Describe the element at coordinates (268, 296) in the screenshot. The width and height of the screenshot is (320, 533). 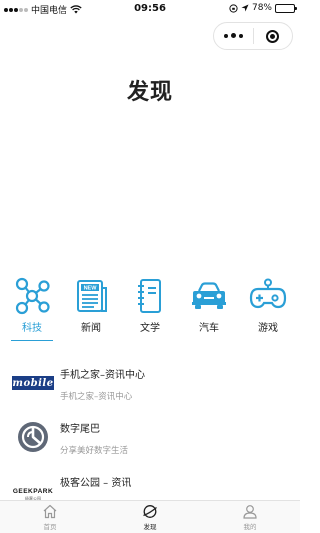
I see `gamepad-icon` at that location.